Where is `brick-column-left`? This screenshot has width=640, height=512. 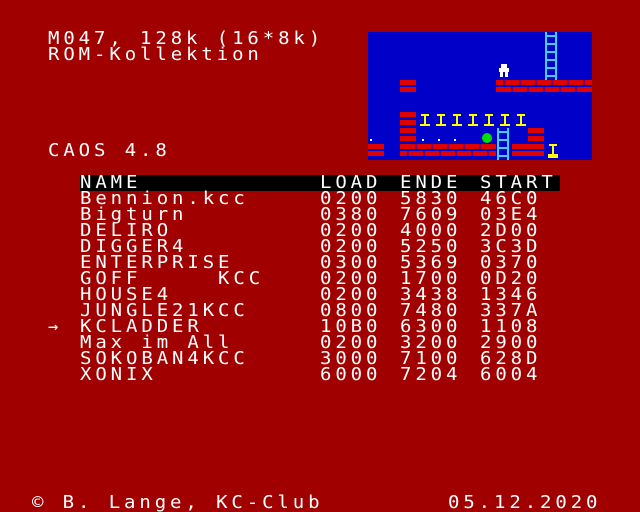 brick-column-left is located at coordinates (408, 126).